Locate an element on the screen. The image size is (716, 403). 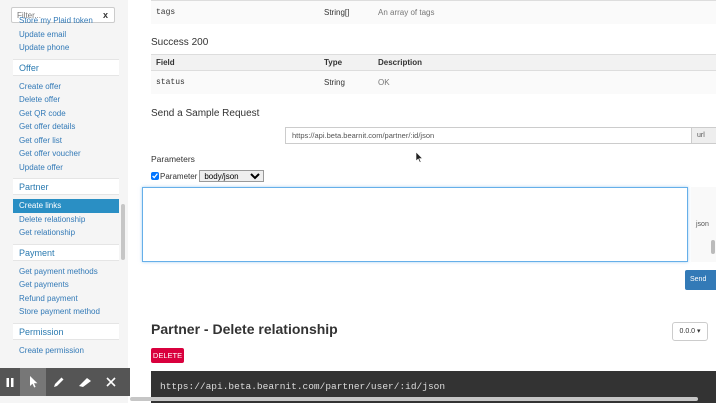
send-button: Send is located at coordinates (700, 280).